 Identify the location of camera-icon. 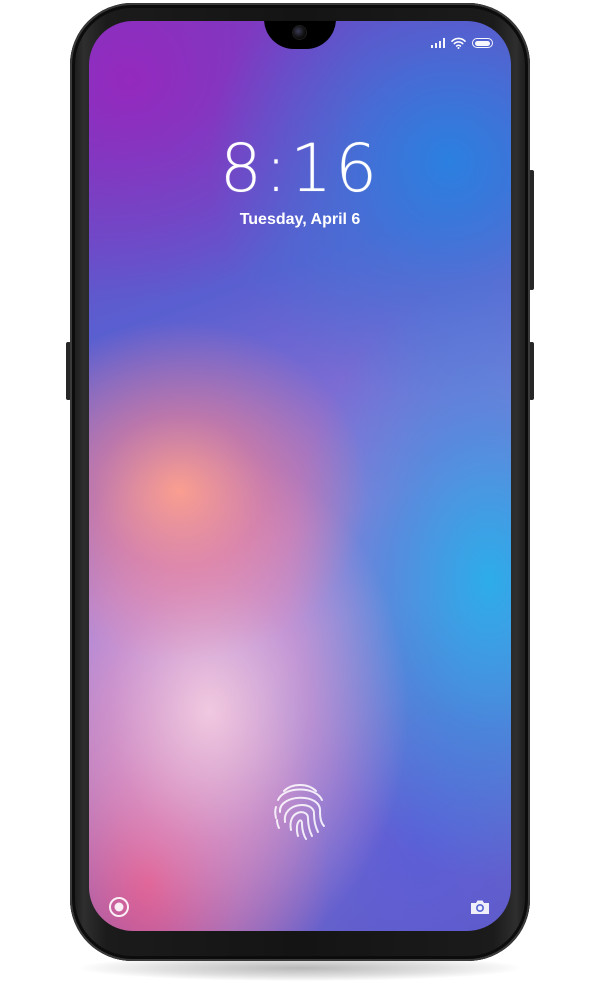
(480, 907).